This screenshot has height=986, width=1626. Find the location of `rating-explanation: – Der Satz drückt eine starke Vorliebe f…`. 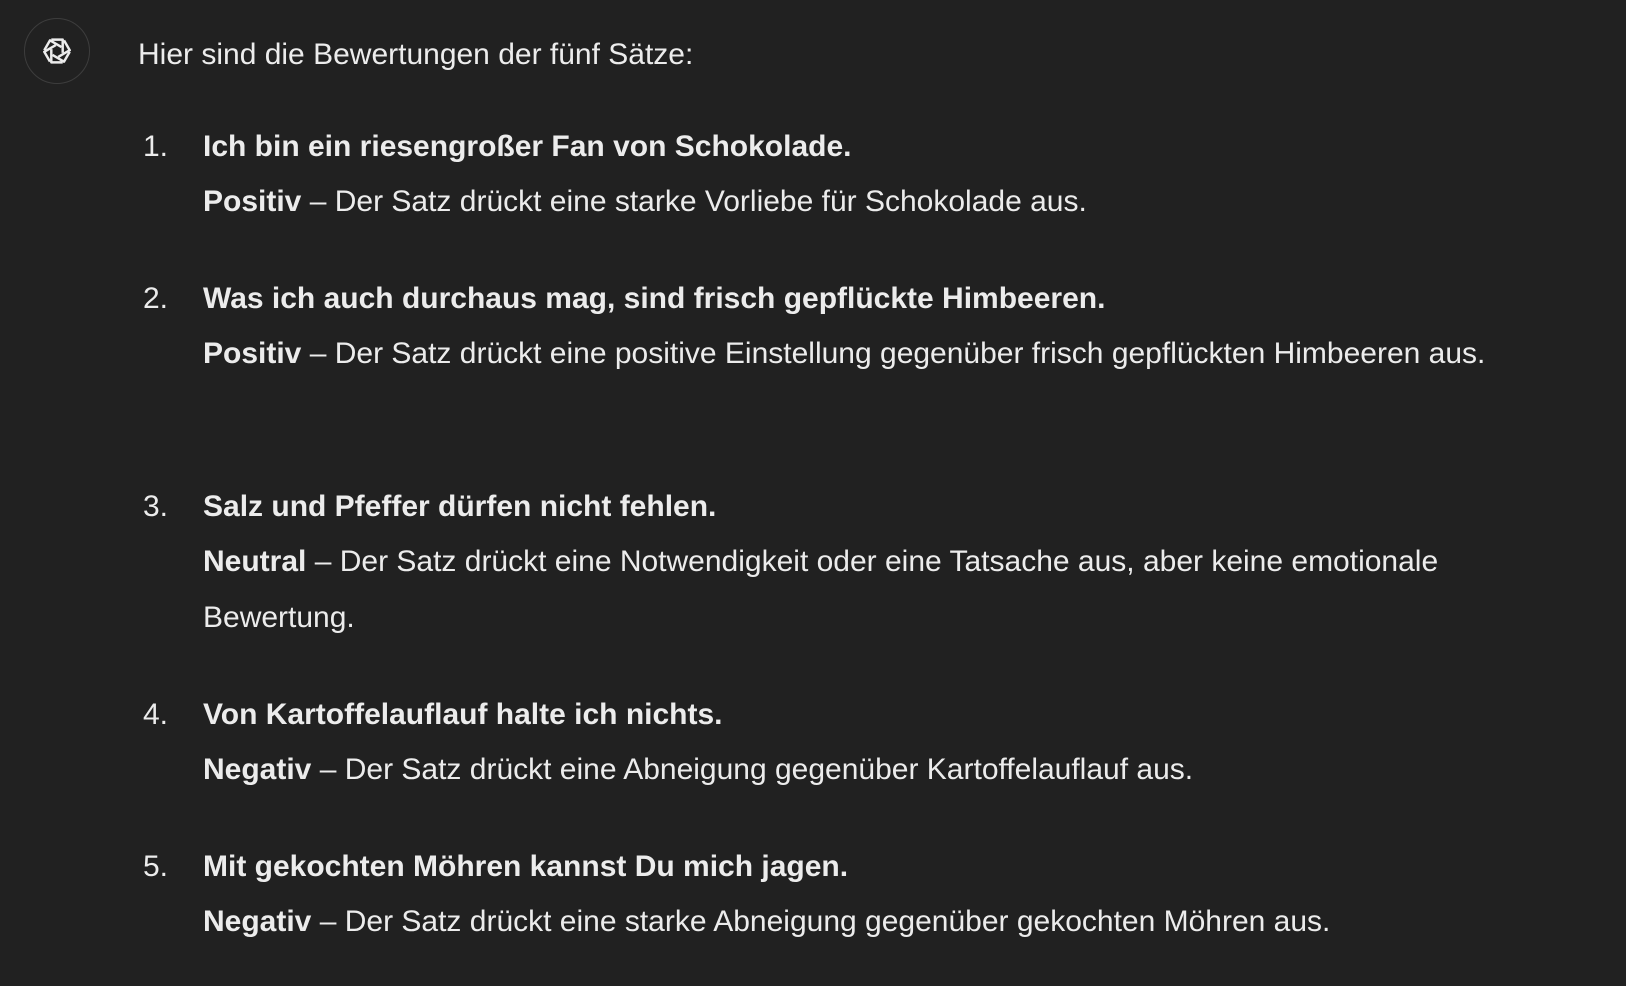

rating-explanation: – Der Satz drückt eine starke Vorliebe f… is located at coordinates (694, 201).